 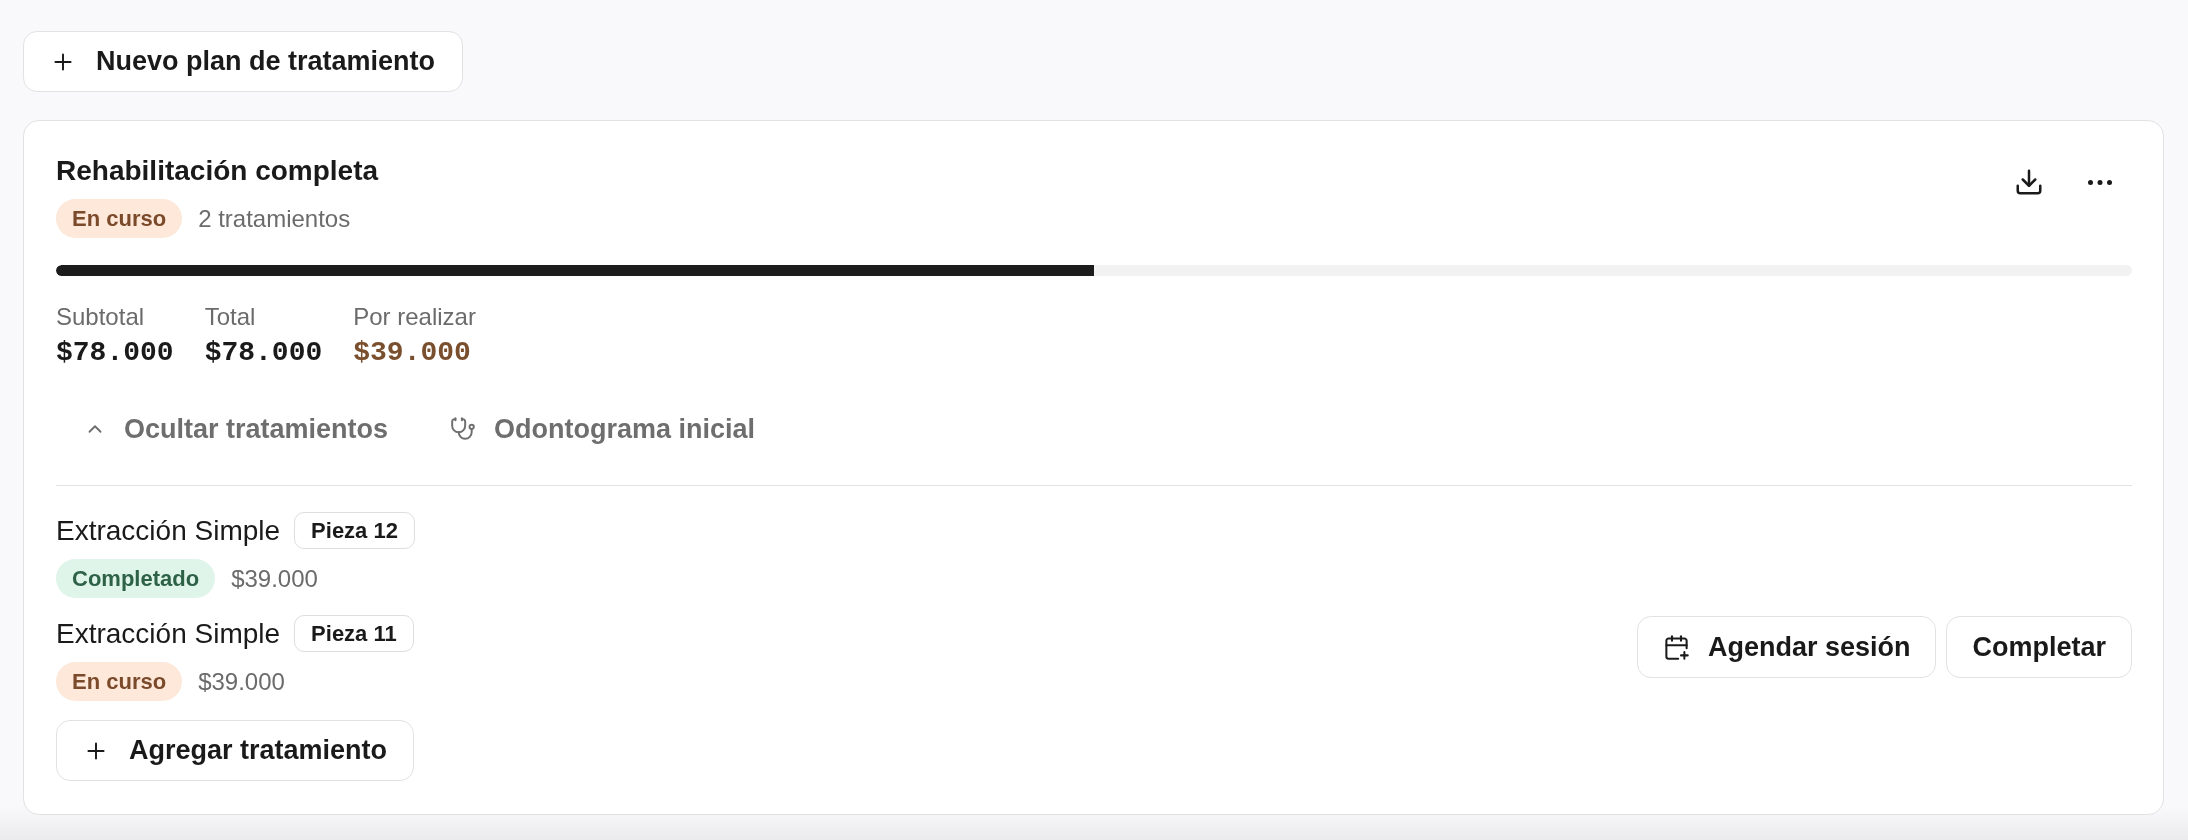 What do you see at coordinates (2039, 647) in the screenshot?
I see `complete-button: Completar` at bounding box center [2039, 647].